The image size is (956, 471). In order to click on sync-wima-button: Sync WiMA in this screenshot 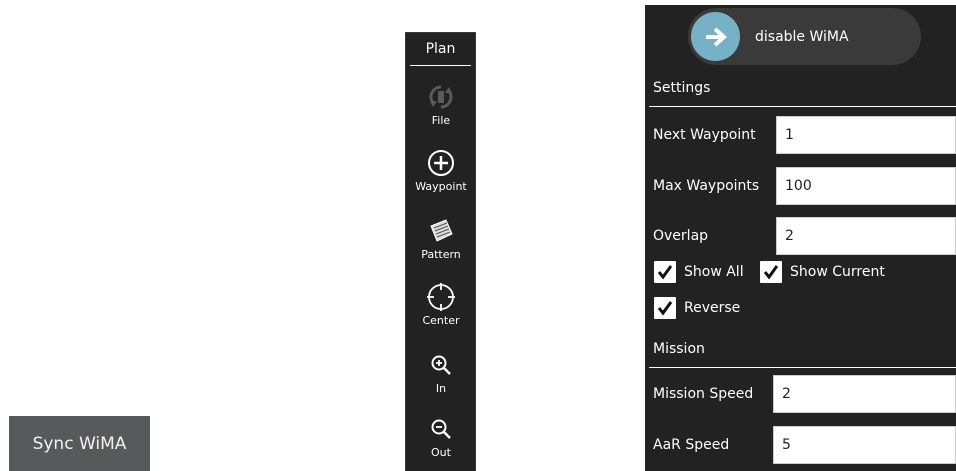, I will do `click(79, 443)`.